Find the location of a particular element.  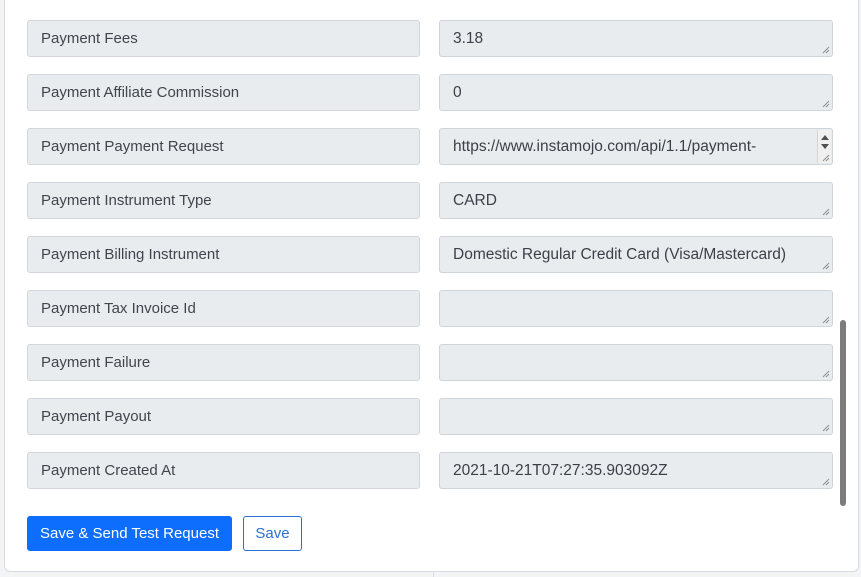

scrollbar-thumb is located at coordinates (843, 413).